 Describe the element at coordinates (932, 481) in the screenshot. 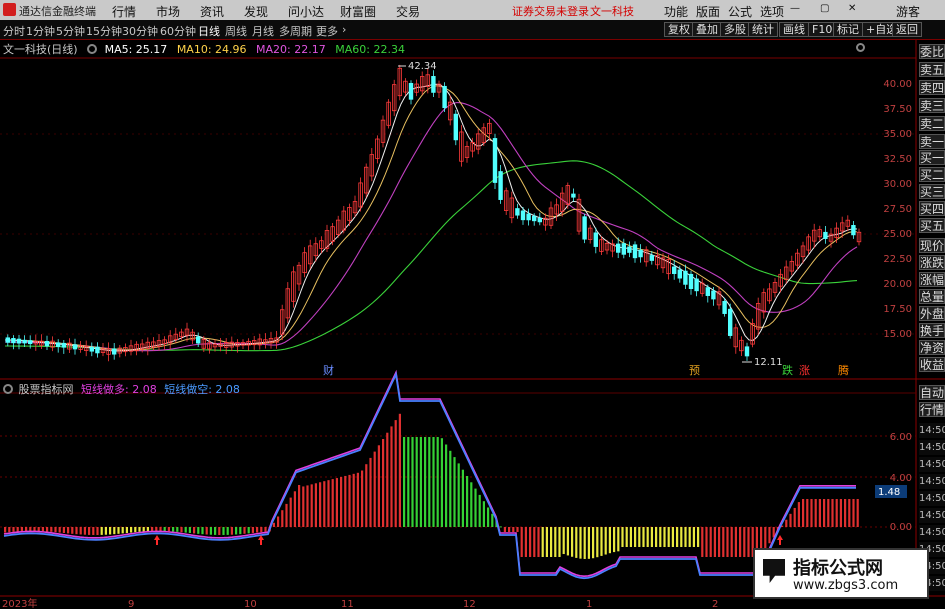

I see `side-label-24: 14:50` at that location.